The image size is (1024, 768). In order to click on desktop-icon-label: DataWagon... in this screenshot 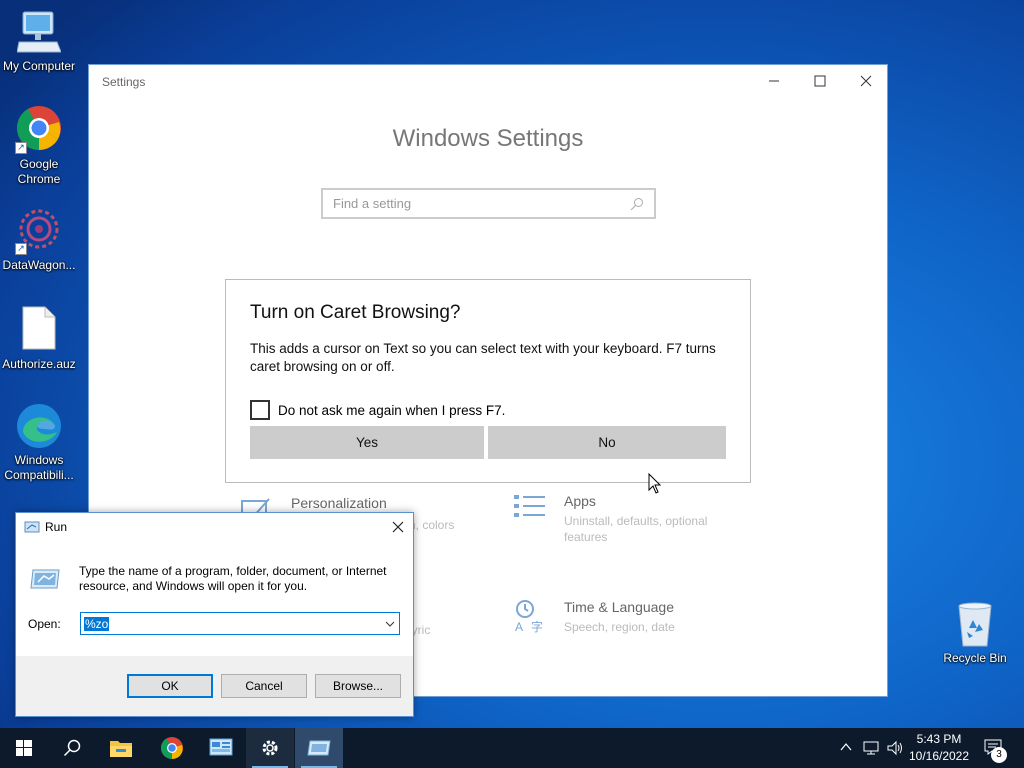, I will do `click(39, 265)`.